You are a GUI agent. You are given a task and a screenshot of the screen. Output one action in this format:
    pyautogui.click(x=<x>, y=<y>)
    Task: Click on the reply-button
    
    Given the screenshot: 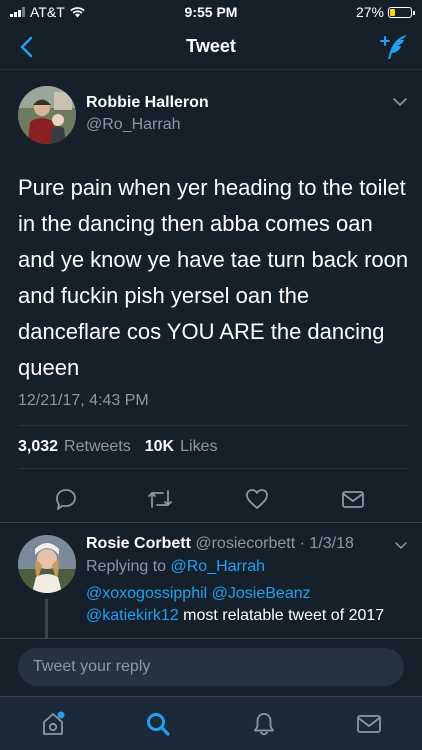 What is the action you would take?
    pyautogui.click(x=66, y=499)
    